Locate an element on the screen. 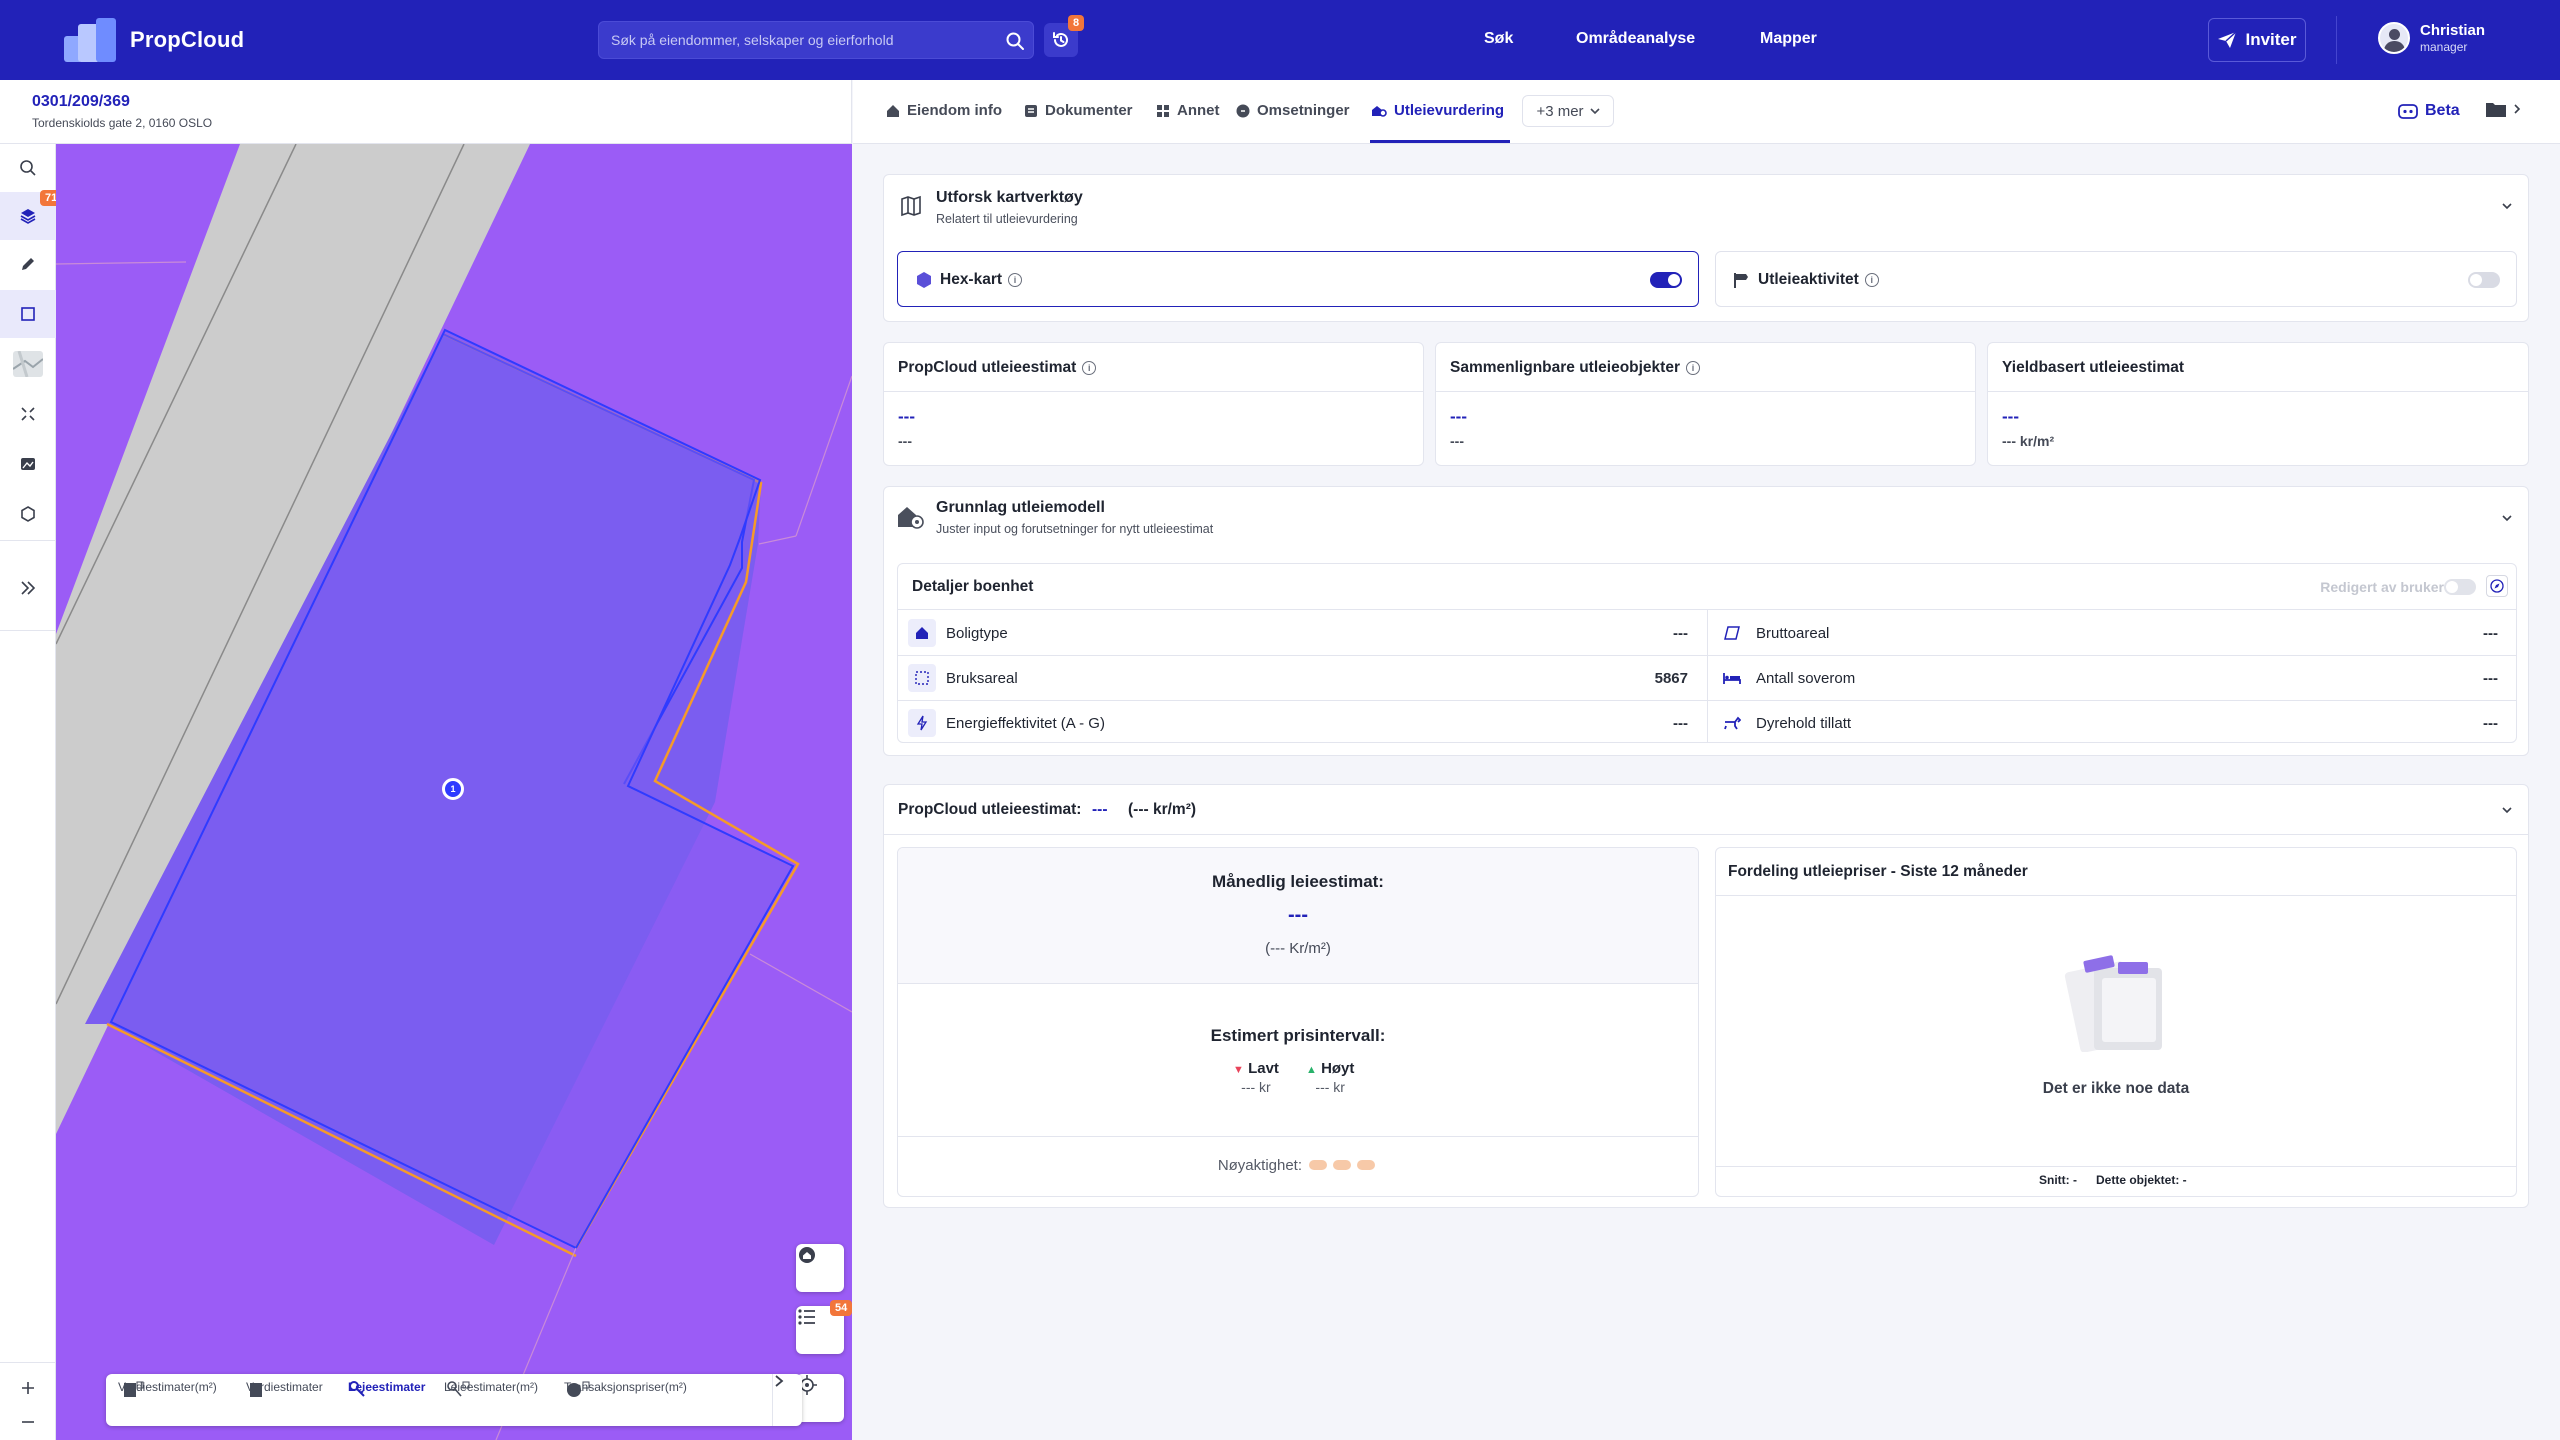 This screenshot has width=2560, height=1440. rental-activity-toggle is located at coordinates (2484, 280).